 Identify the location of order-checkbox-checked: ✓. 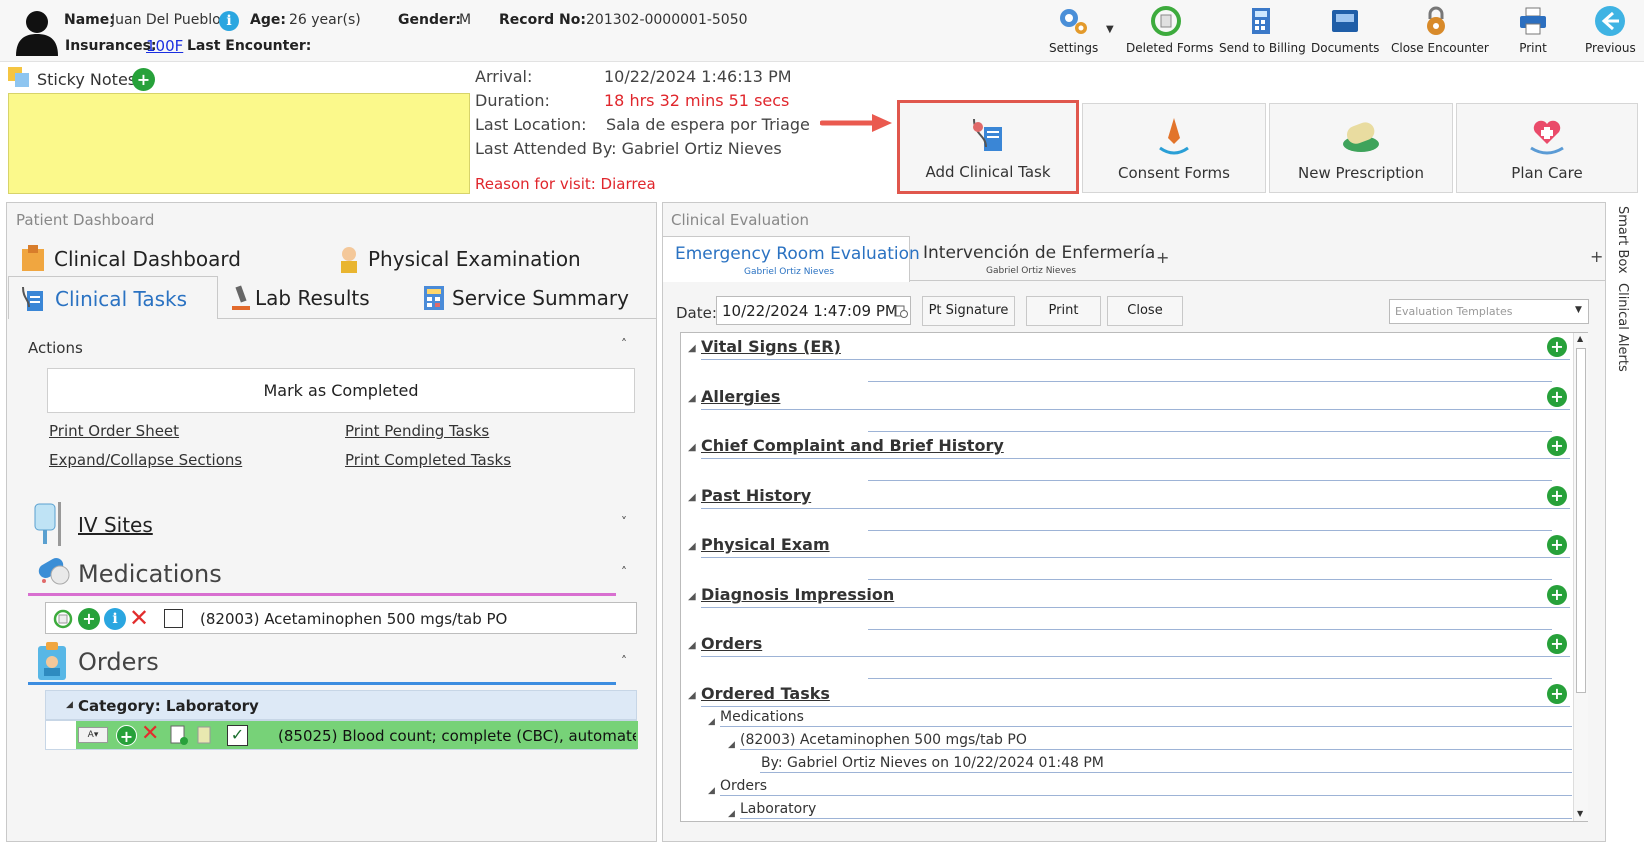
(237, 735).